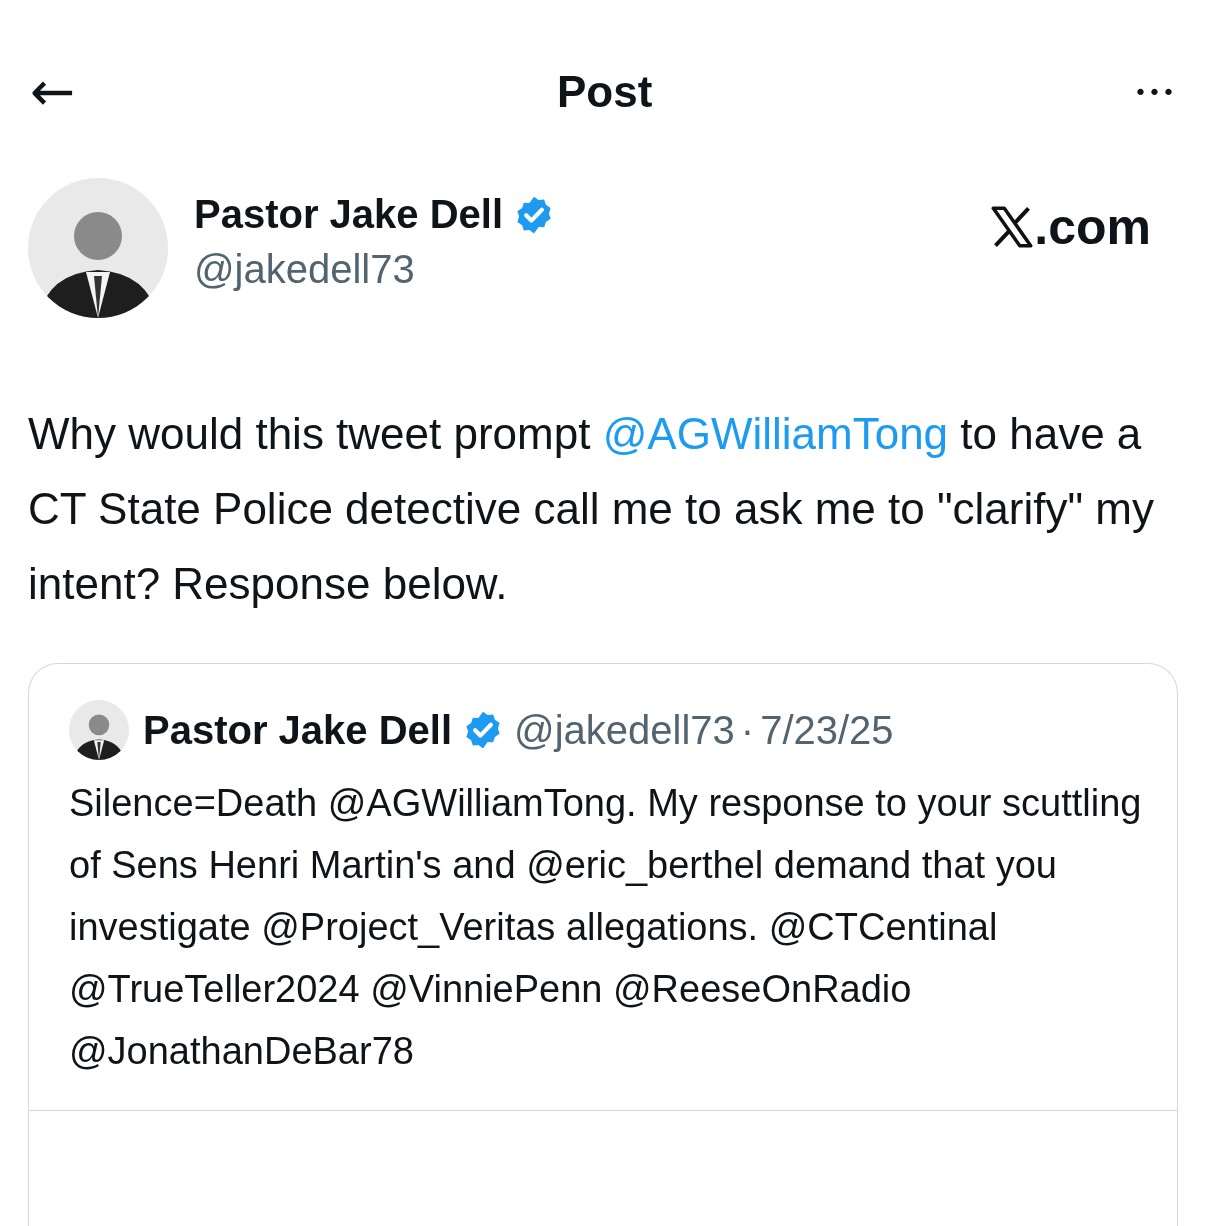  I want to click on quoted-handle: @jakedell73, so click(624, 730).